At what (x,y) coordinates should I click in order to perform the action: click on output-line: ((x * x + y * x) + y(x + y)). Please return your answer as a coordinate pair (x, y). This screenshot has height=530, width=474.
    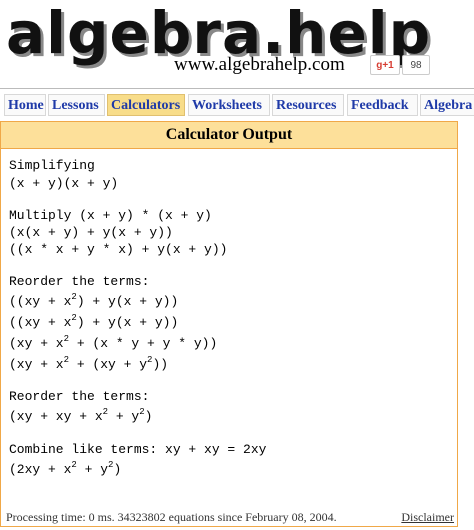
    Looking at the image, I should click on (118, 249).